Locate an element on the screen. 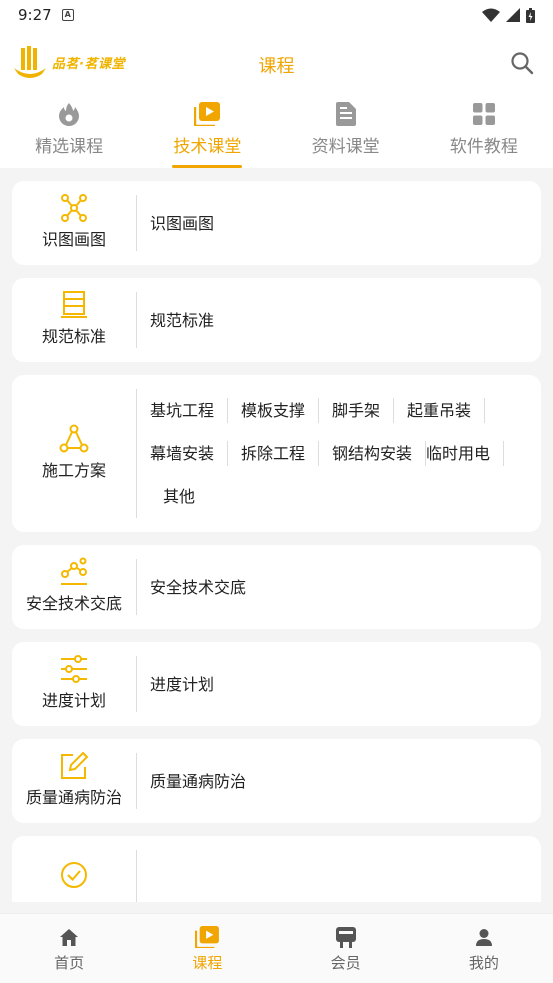 This screenshot has width=553, height=983. member-icon is located at coordinates (346, 937).